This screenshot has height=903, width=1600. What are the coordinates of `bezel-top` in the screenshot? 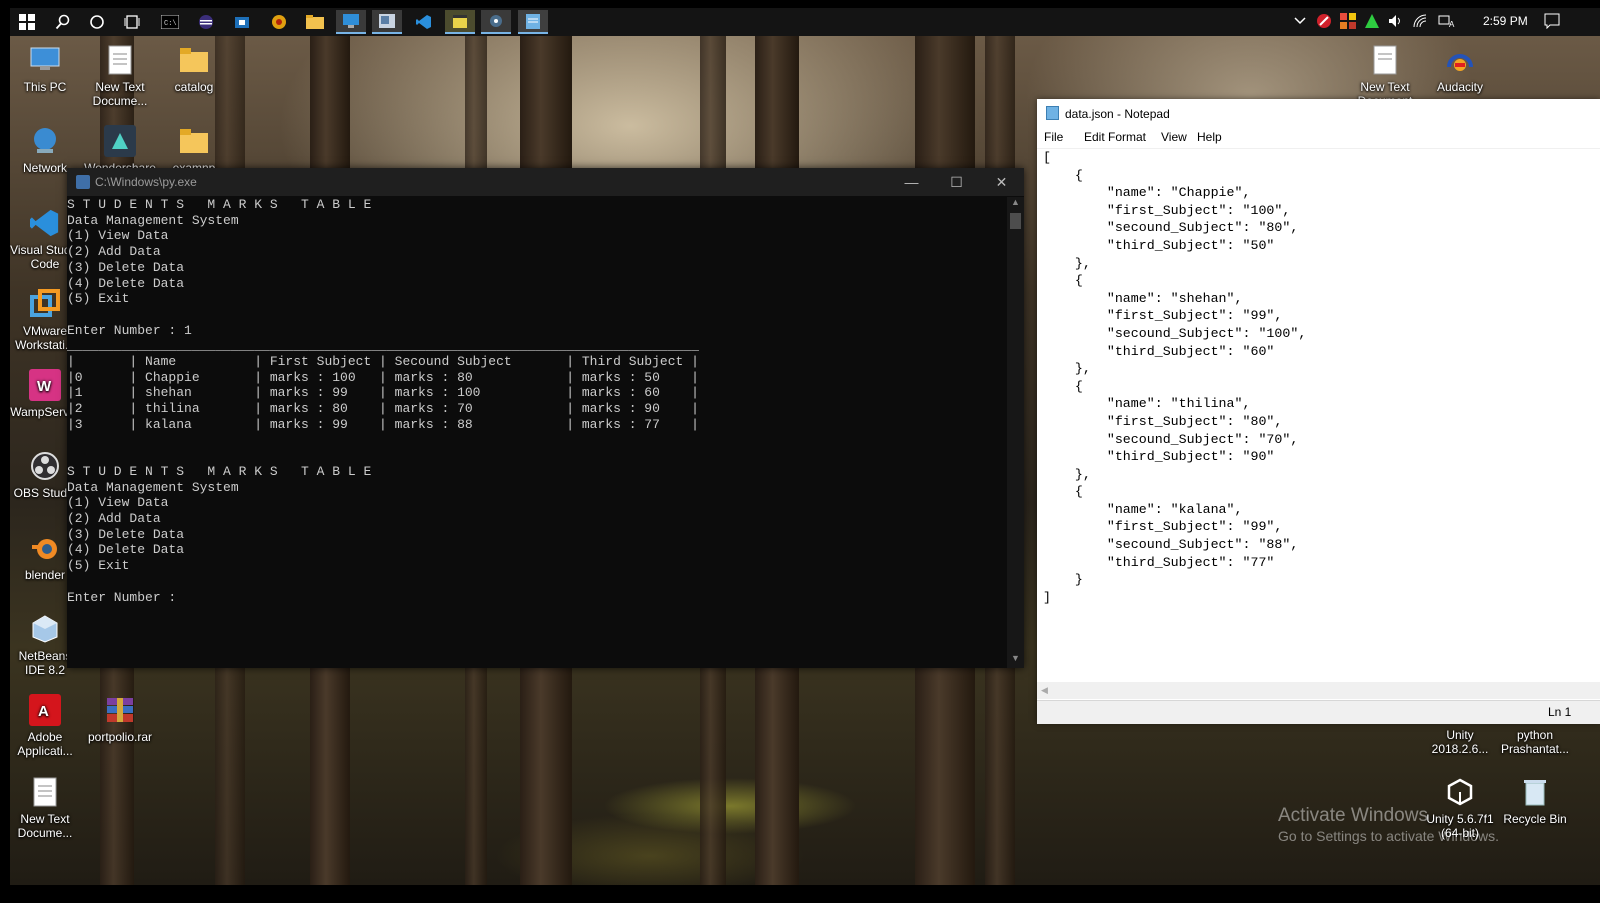 It's located at (800, 4).